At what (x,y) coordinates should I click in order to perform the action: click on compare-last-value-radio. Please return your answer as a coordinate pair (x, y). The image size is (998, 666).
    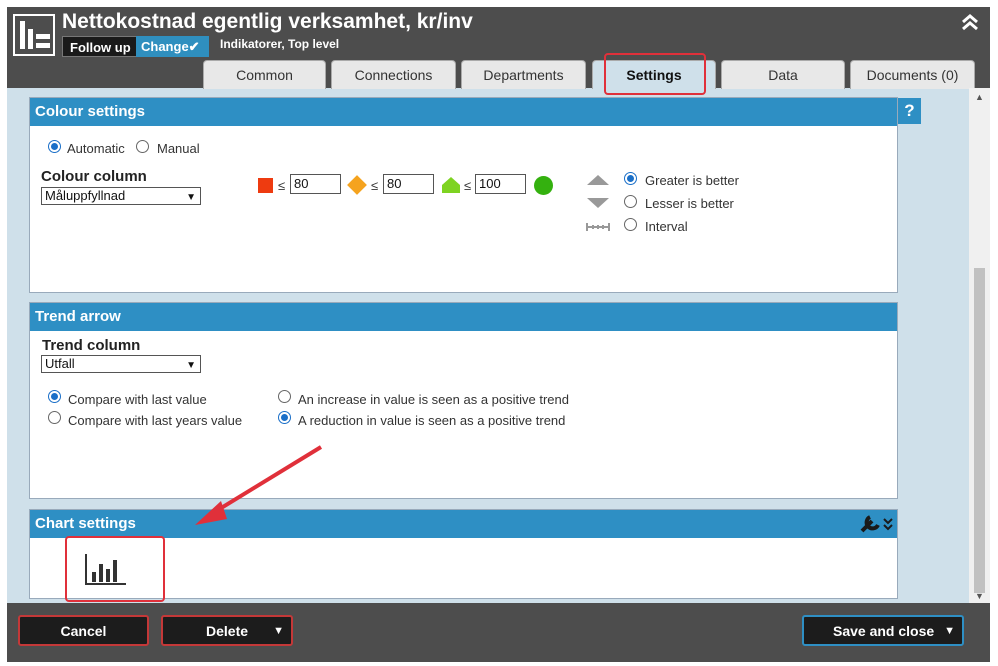
    Looking at the image, I should click on (54, 396).